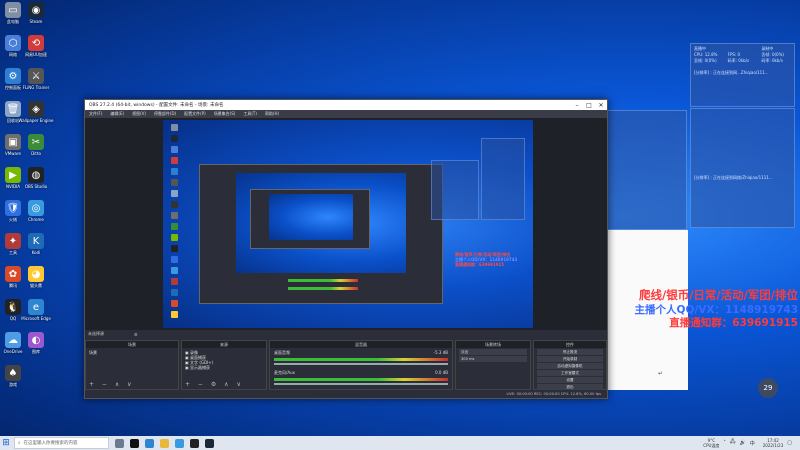 This screenshot has height=450, width=800. What do you see at coordinates (789, 443) in the screenshot?
I see `notification-icon: ▢` at bounding box center [789, 443].